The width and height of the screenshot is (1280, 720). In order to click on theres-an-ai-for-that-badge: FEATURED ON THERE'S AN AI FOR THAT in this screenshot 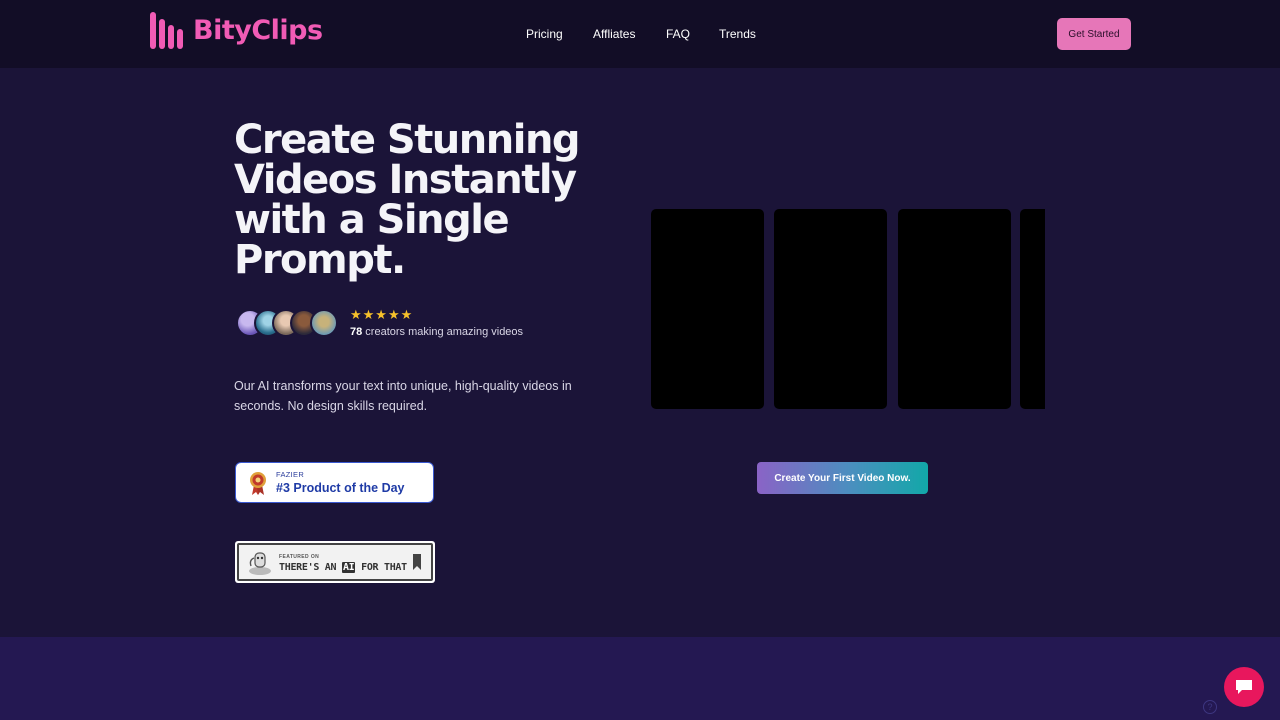, I will do `click(335, 562)`.